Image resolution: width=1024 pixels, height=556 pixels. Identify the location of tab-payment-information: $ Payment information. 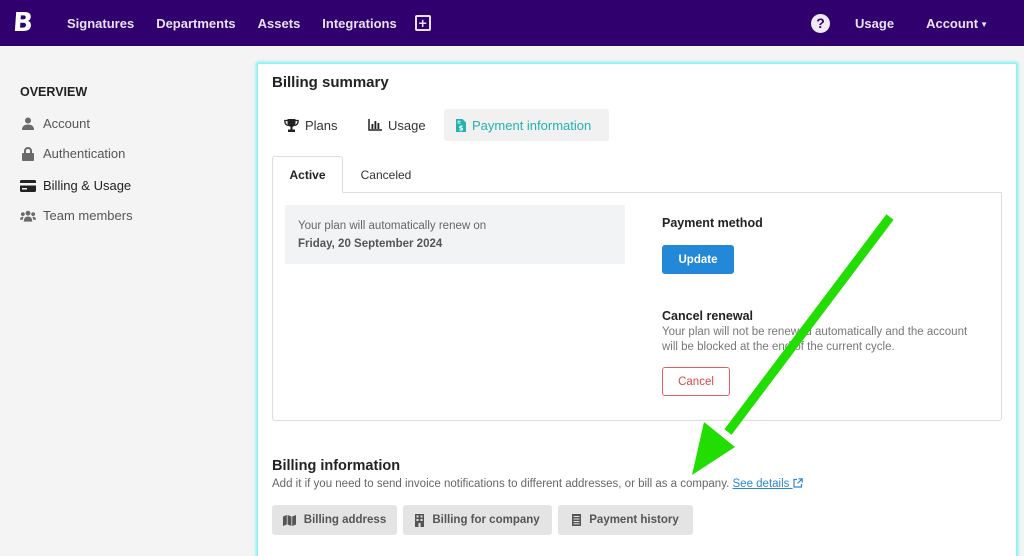
(526, 125).